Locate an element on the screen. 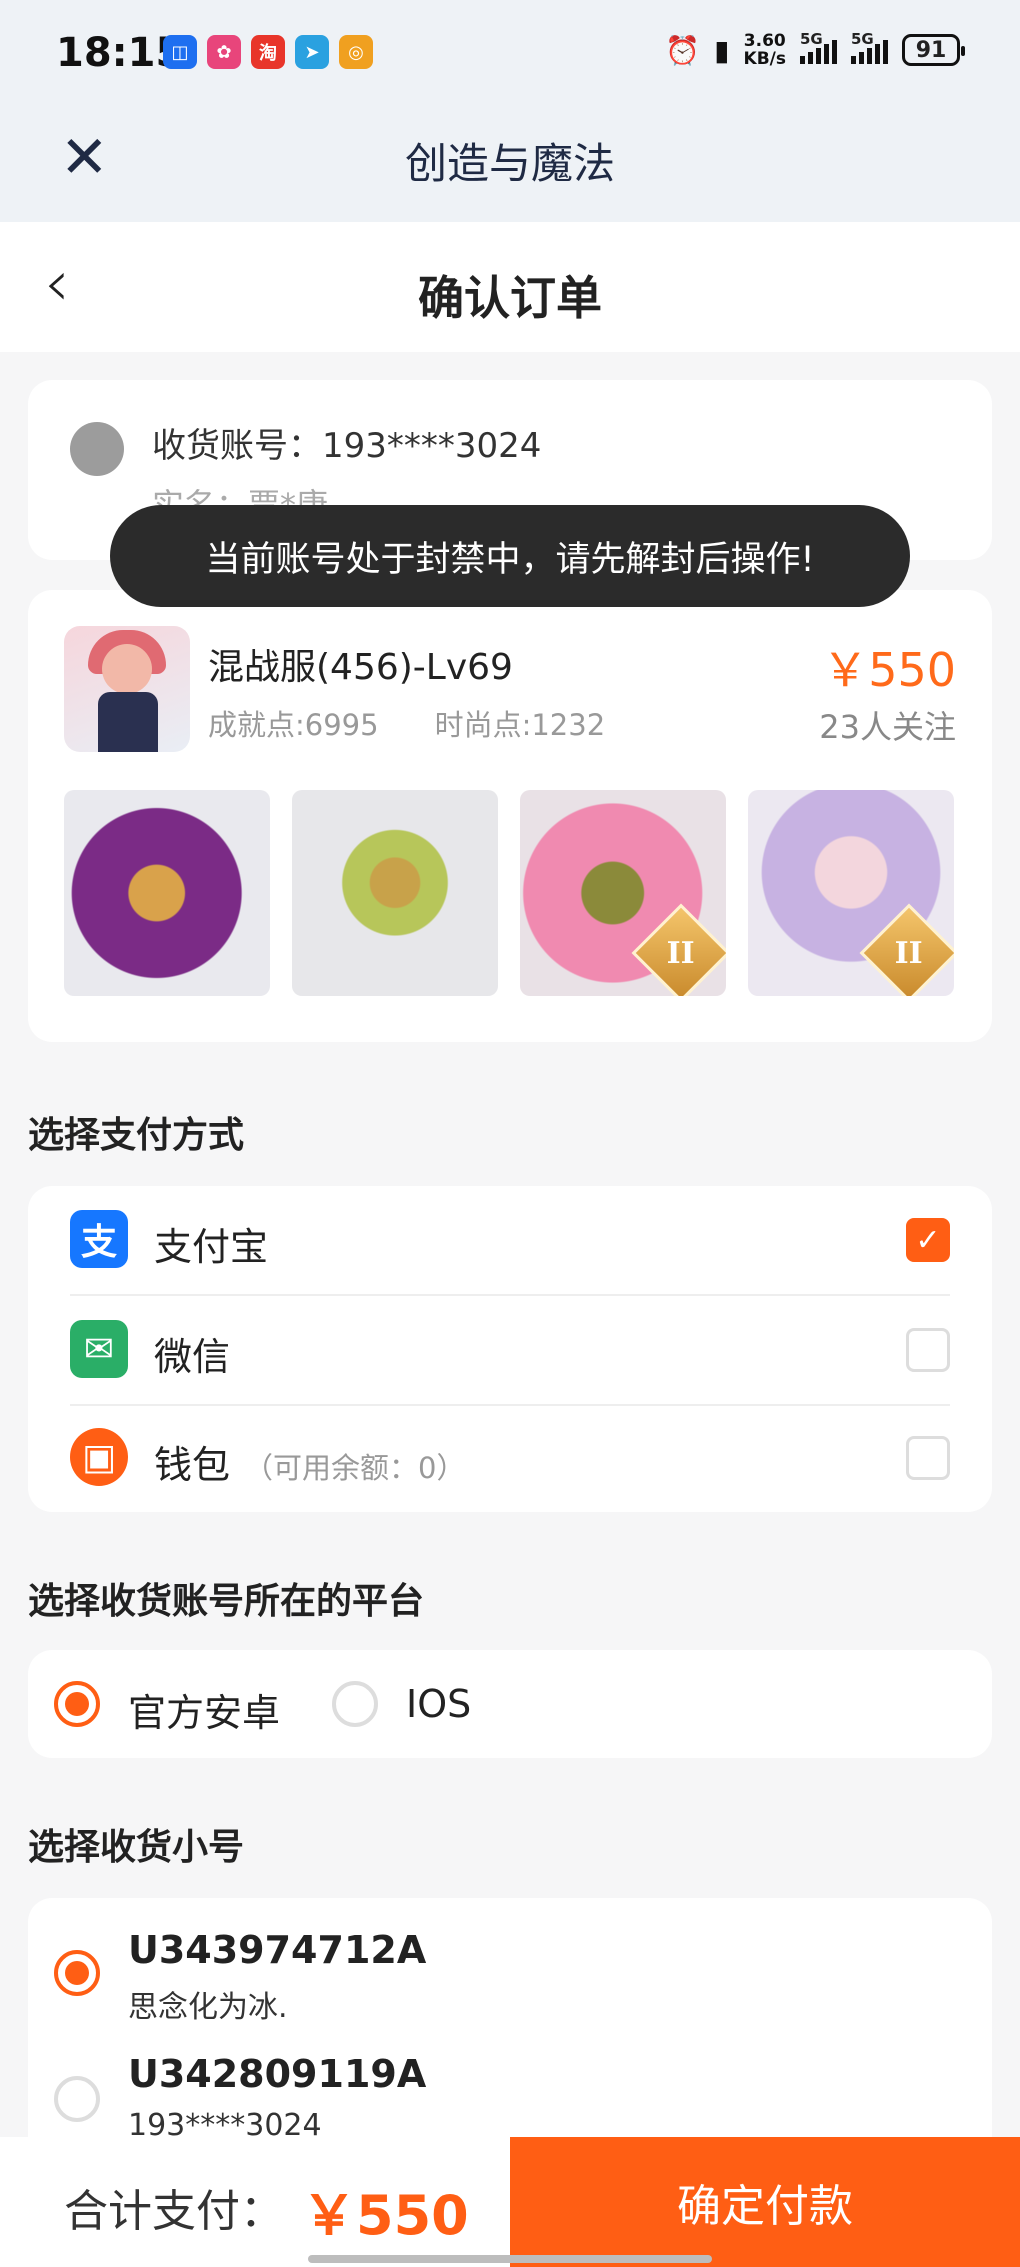  payment-section-title: 选择支付方式 is located at coordinates (136, 1135).